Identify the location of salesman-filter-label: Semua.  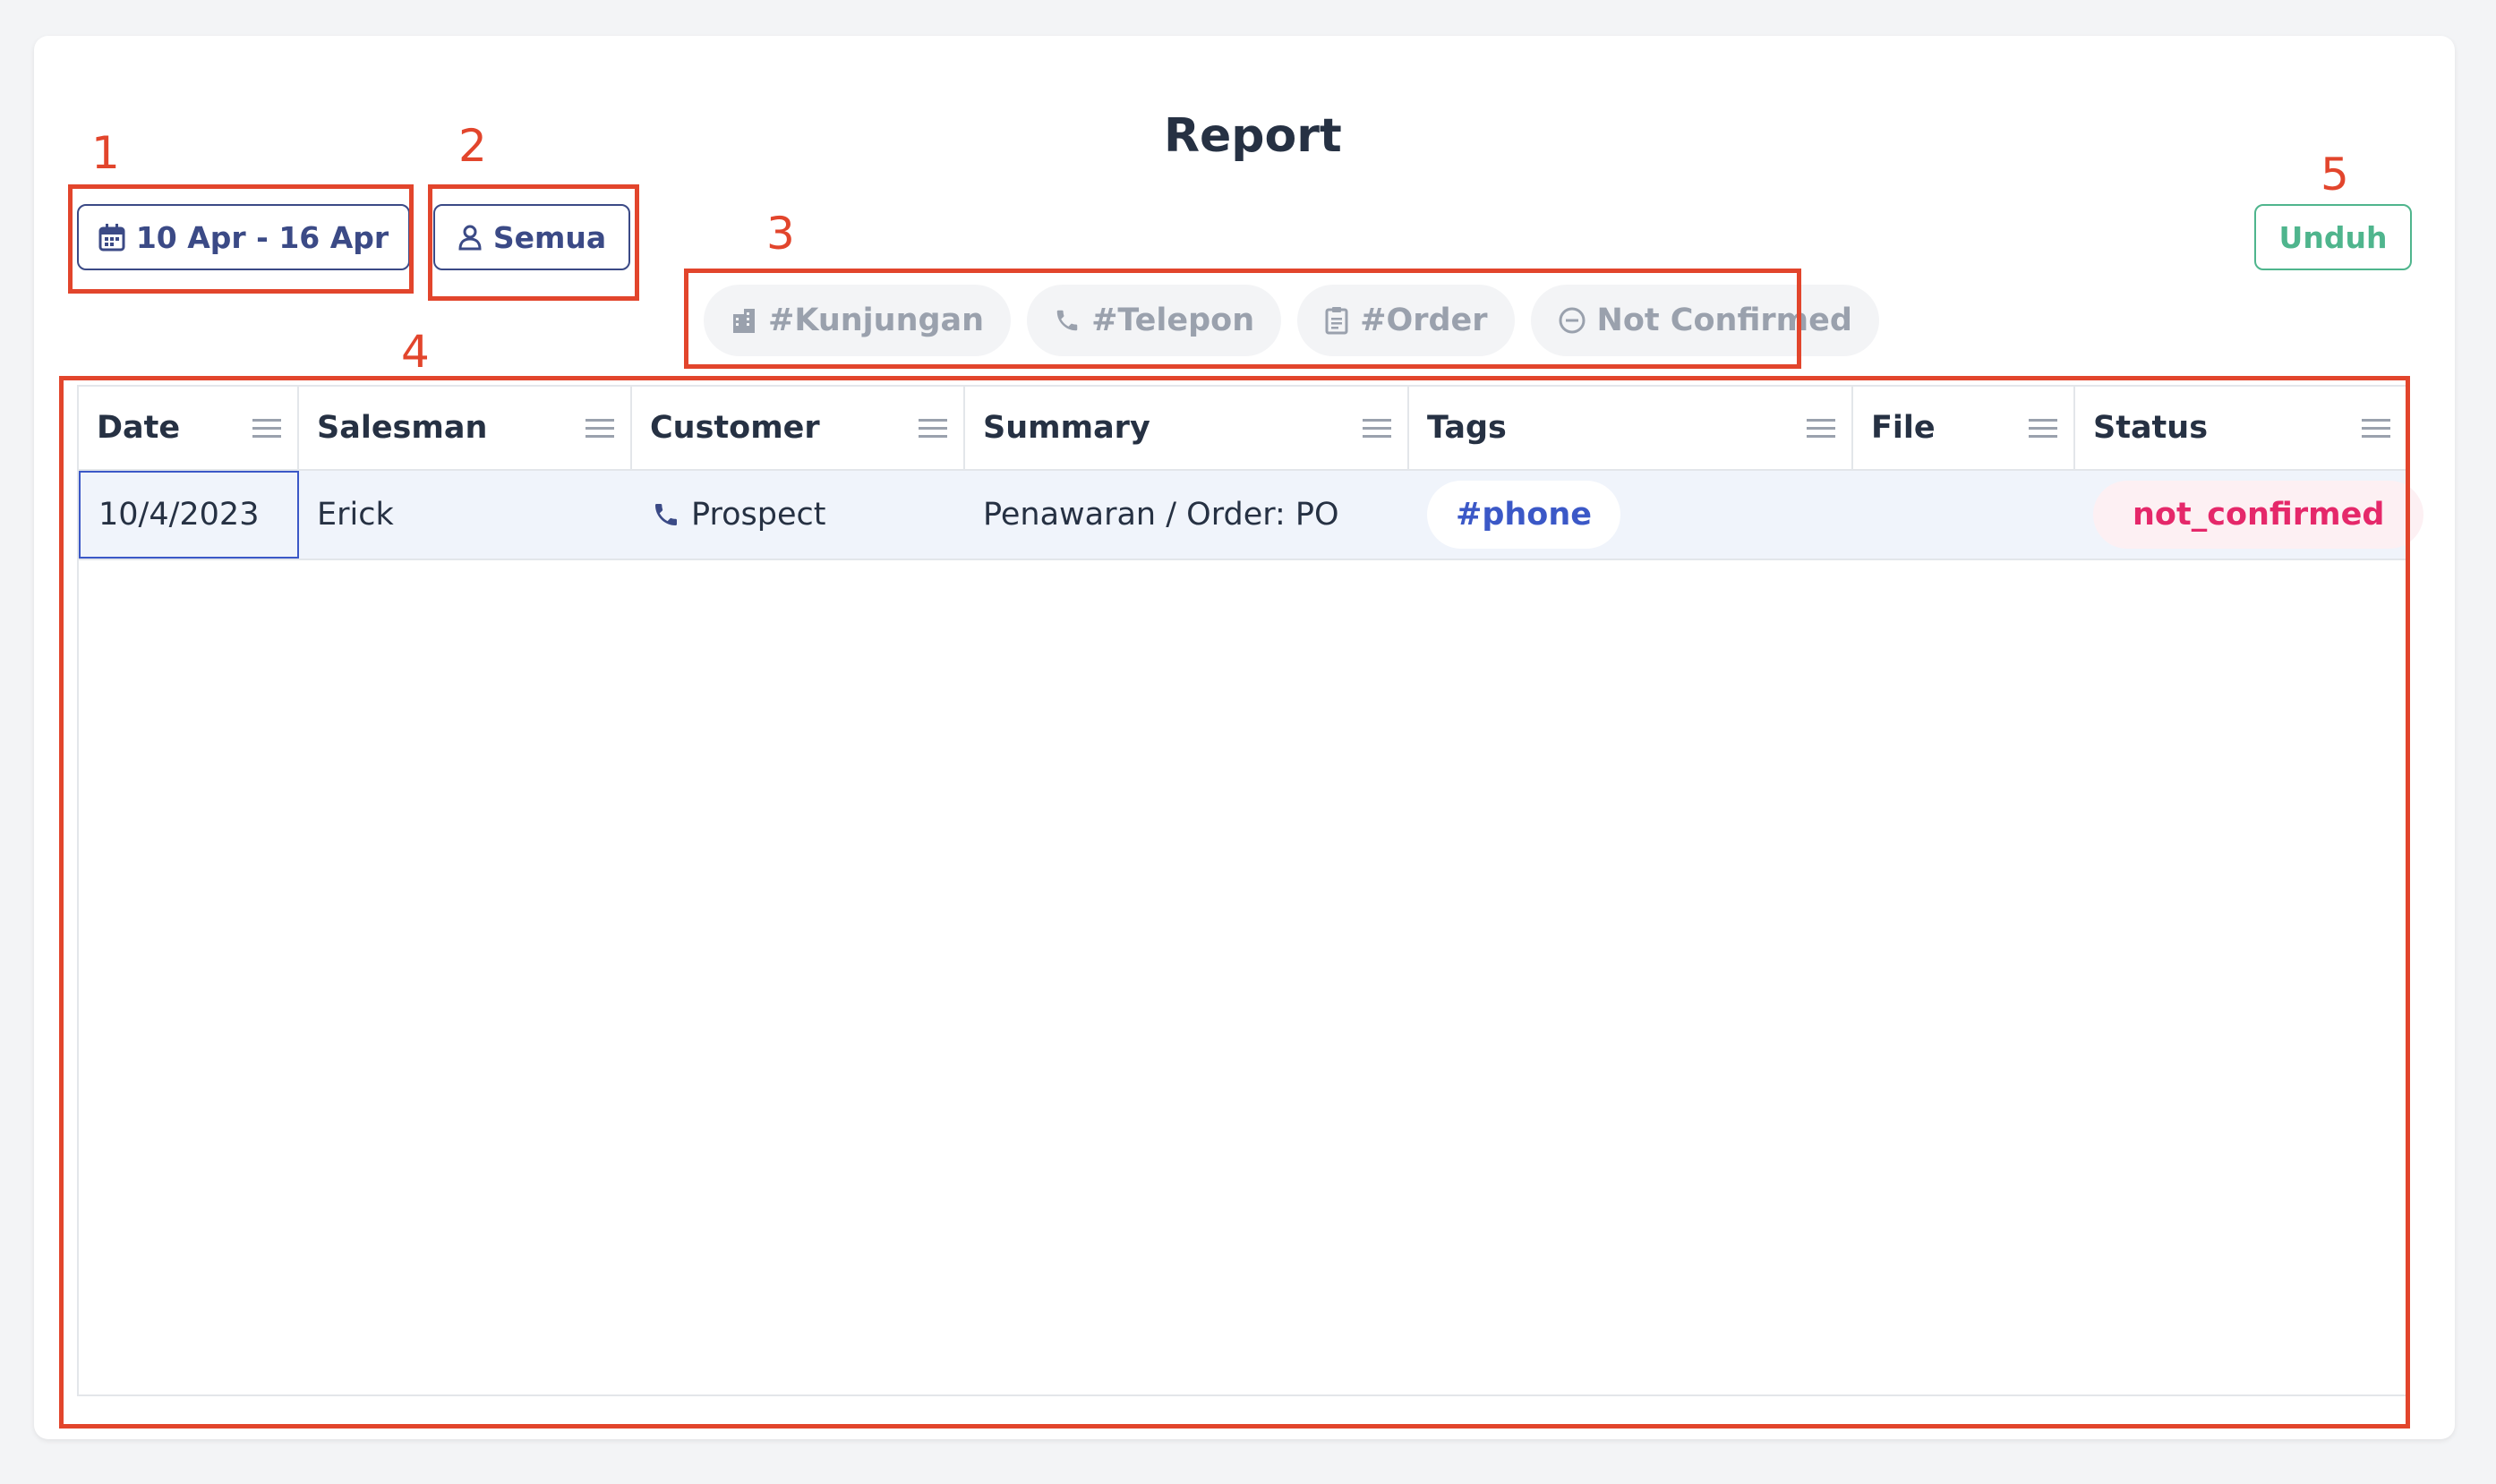
(550, 237).